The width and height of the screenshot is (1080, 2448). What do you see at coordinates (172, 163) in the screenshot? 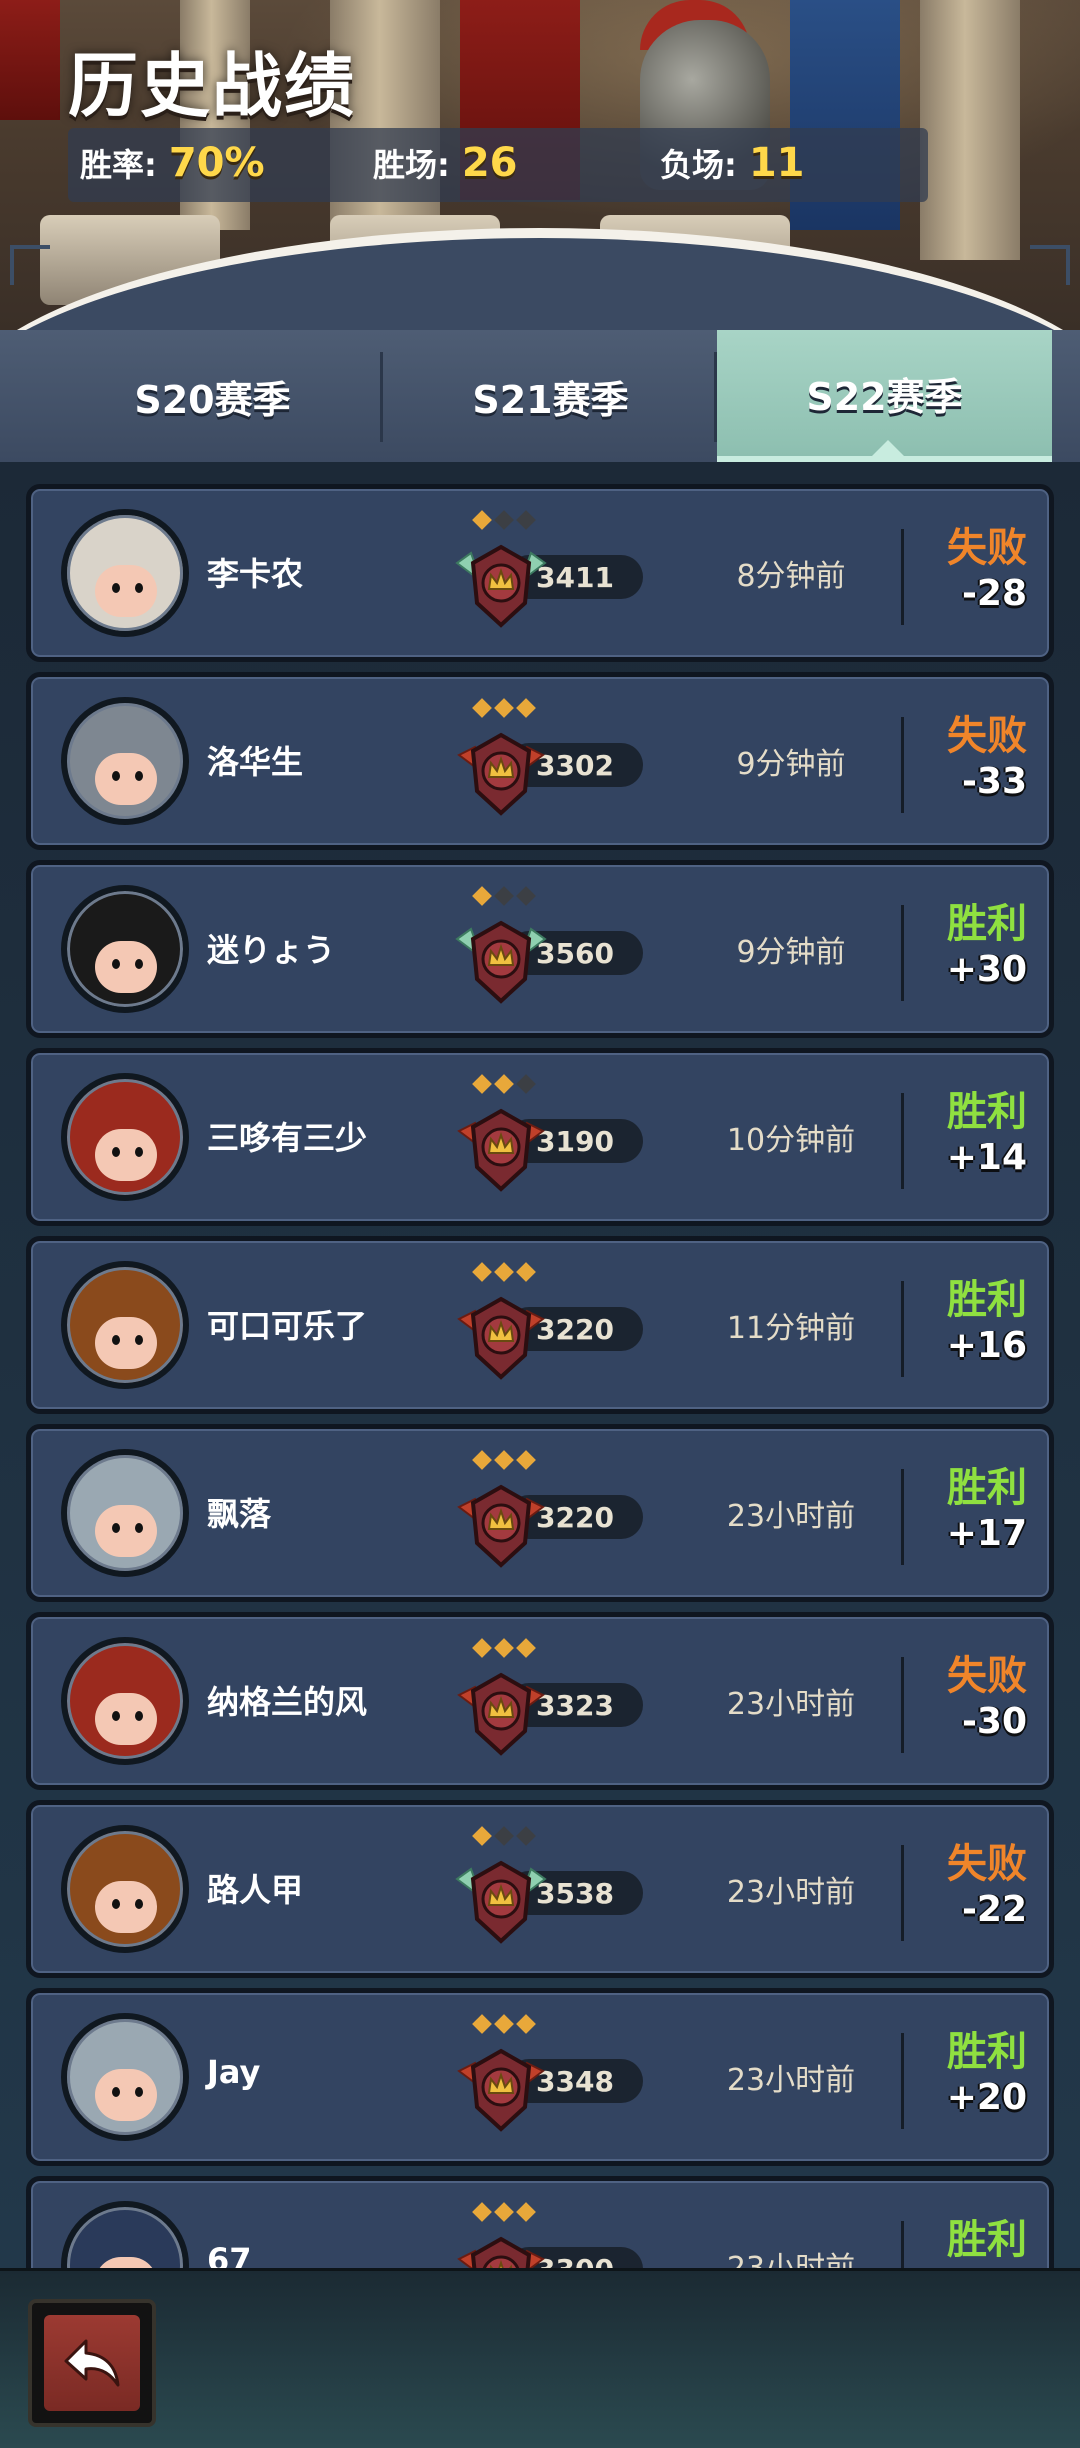
I see `win-rate-stat: 胜率: 70%` at bounding box center [172, 163].